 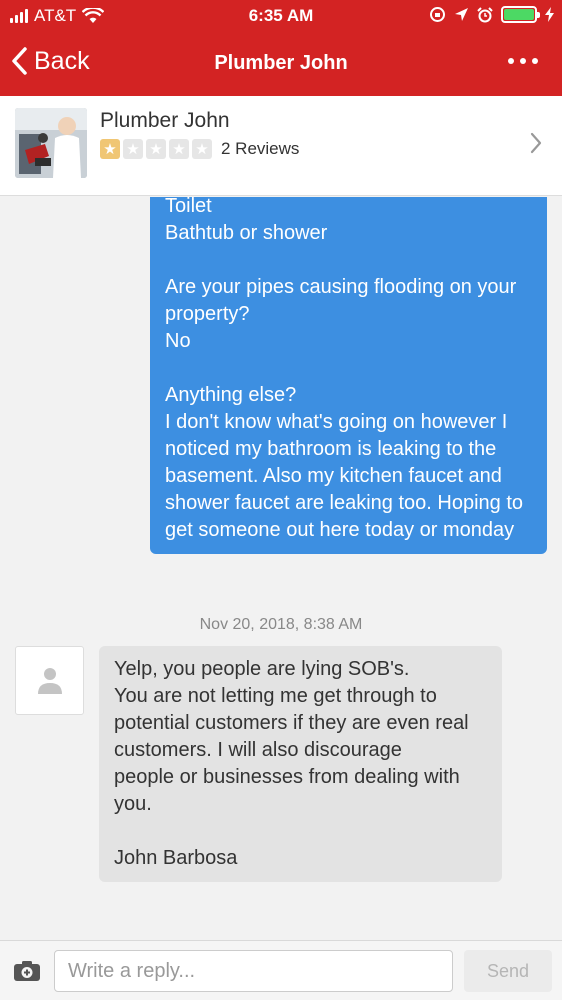 I want to click on business-photo, so click(x=51, y=143).